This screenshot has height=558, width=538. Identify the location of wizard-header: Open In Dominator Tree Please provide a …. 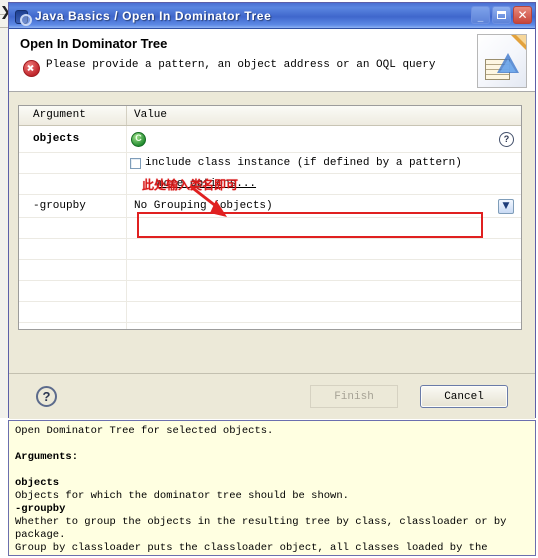
(272, 60).